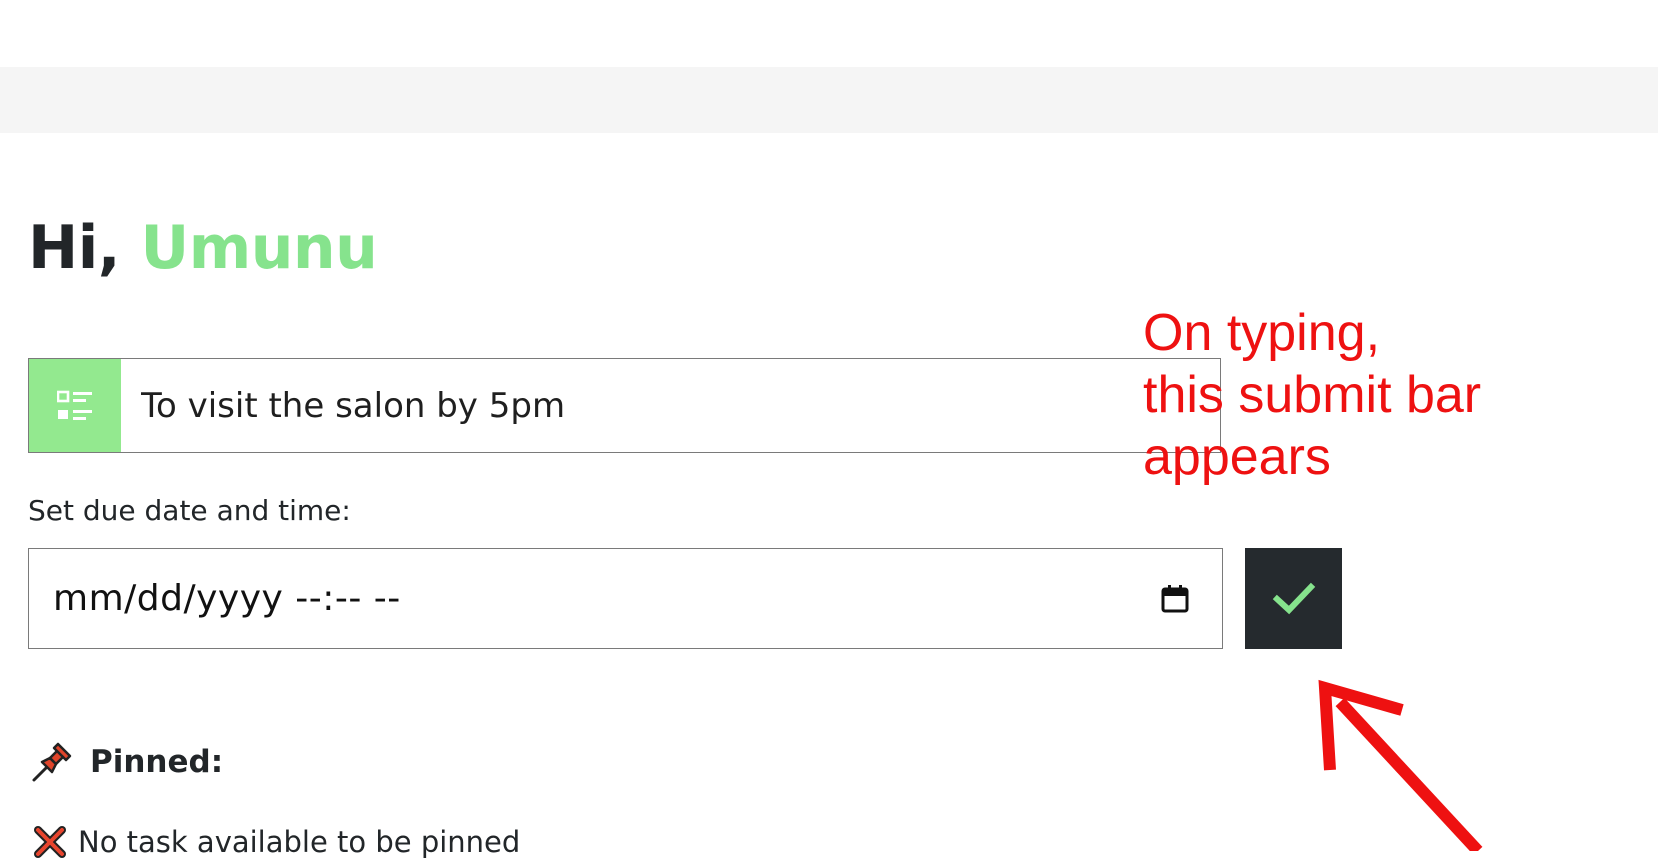 The image size is (1658, 860). I want to click on header-band, so click(829, 100).